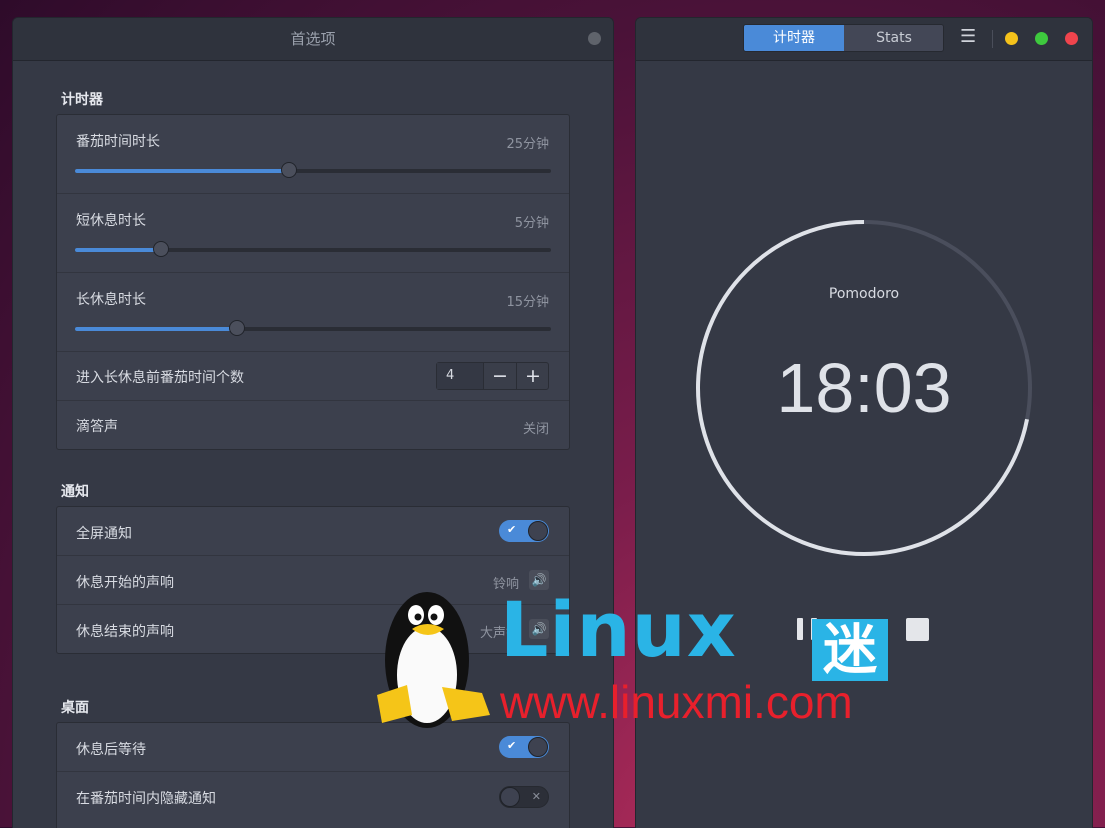  I want to click on timer-countdown: 18:03, so click(864, 388).